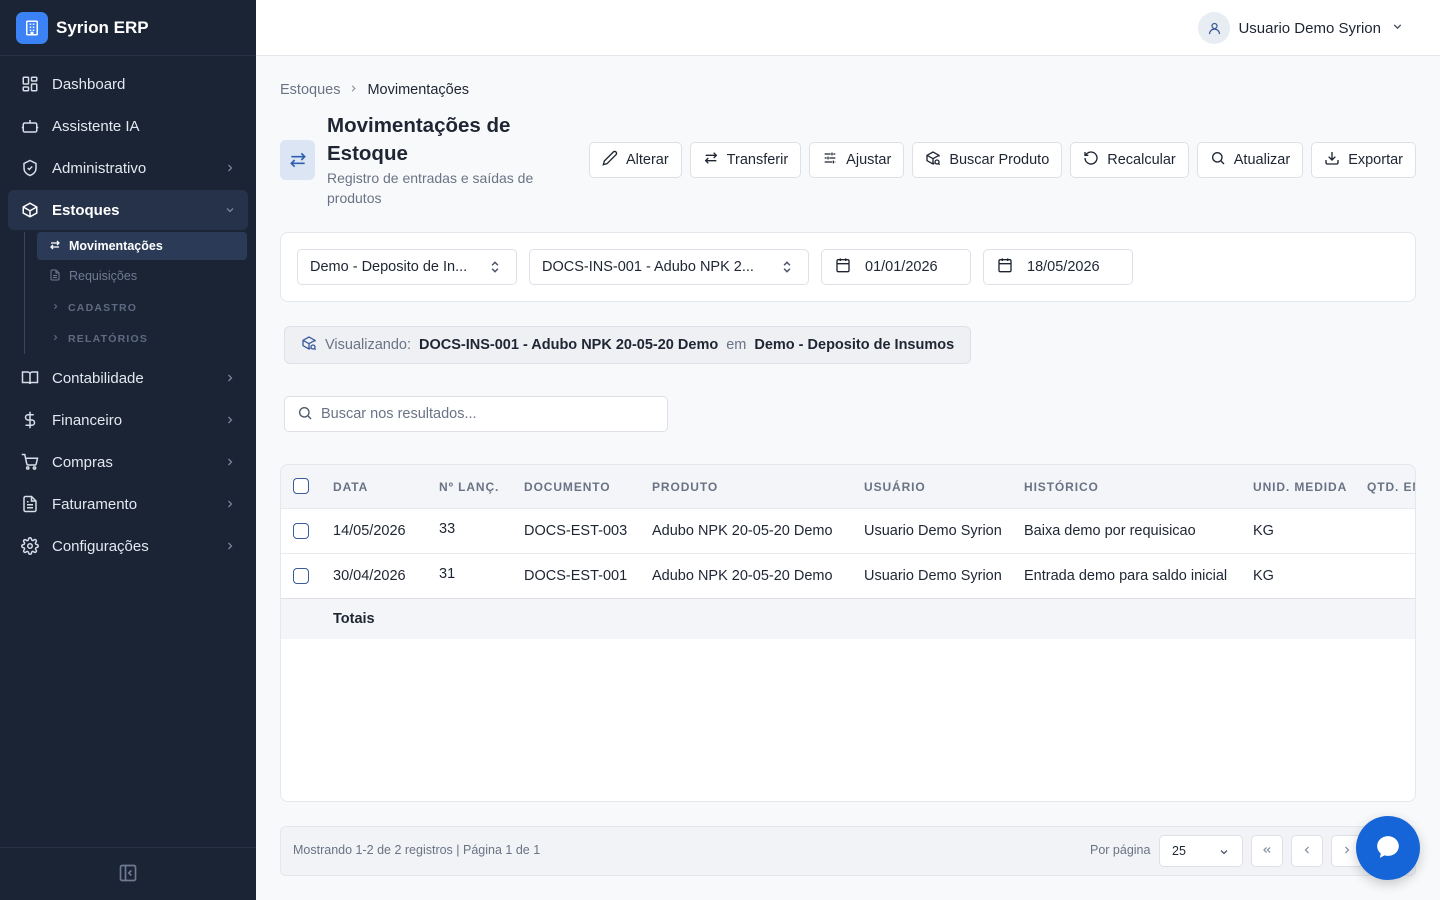 The image size is (1440, 900). Describe the element at coordinates (486, 414) in the screenshot. I see `search-input` at that location.